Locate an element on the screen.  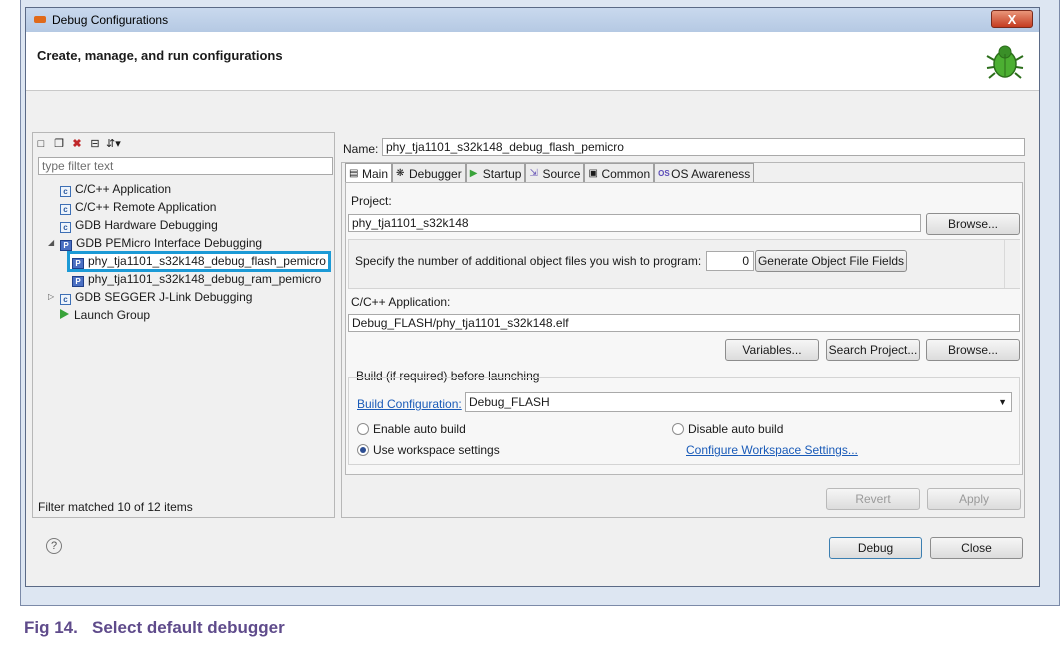
build-configuration-value: Debug_FLASH is located at coordinates (509, 402).